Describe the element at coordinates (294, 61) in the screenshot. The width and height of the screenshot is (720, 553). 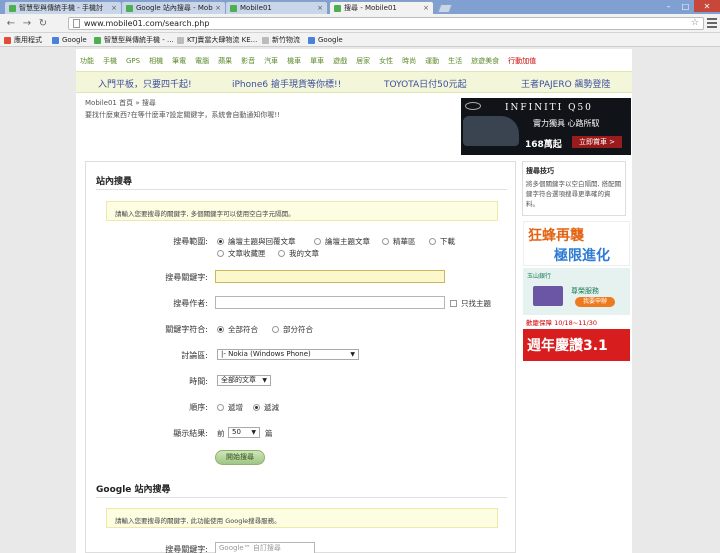
I see `nav-item: 機車` at that location.